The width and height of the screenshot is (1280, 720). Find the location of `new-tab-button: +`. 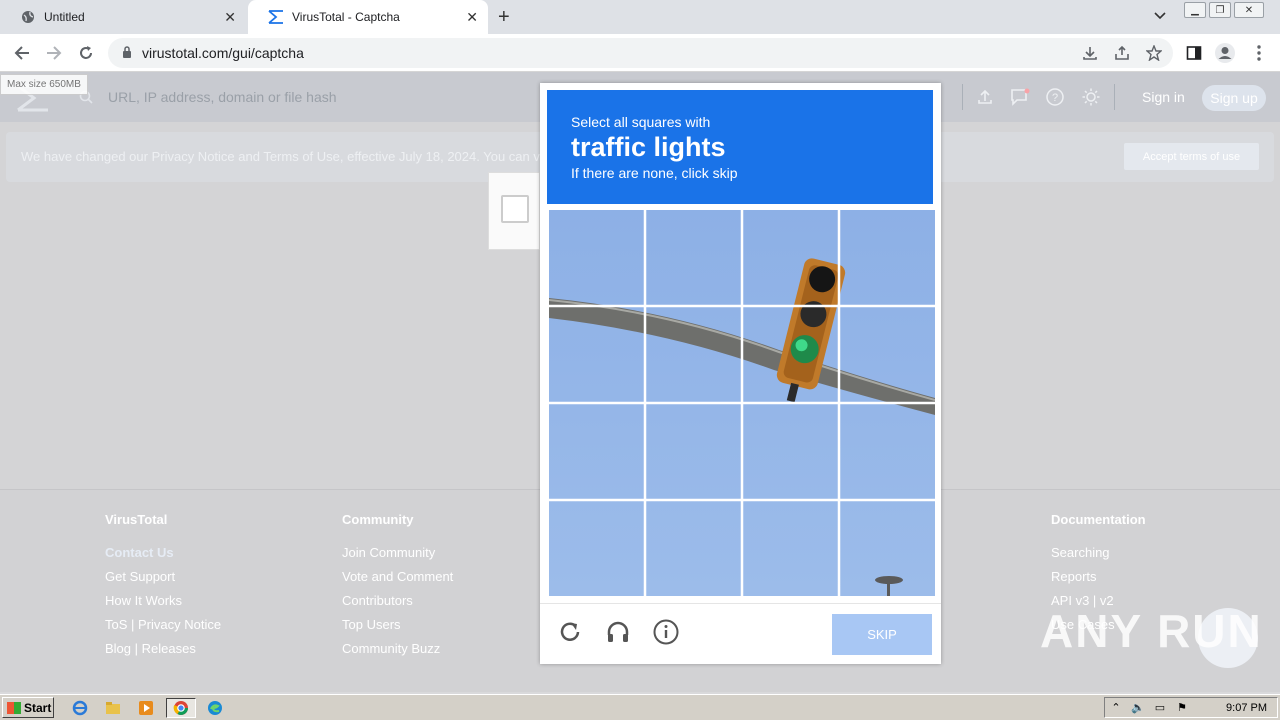

new-tab-button: + is located at coordinates (504, 17).